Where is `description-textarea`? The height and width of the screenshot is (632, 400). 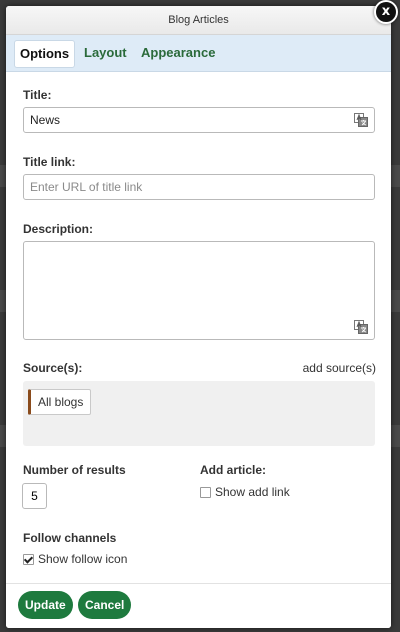 description-textarea is located at coordinates (199, 290).